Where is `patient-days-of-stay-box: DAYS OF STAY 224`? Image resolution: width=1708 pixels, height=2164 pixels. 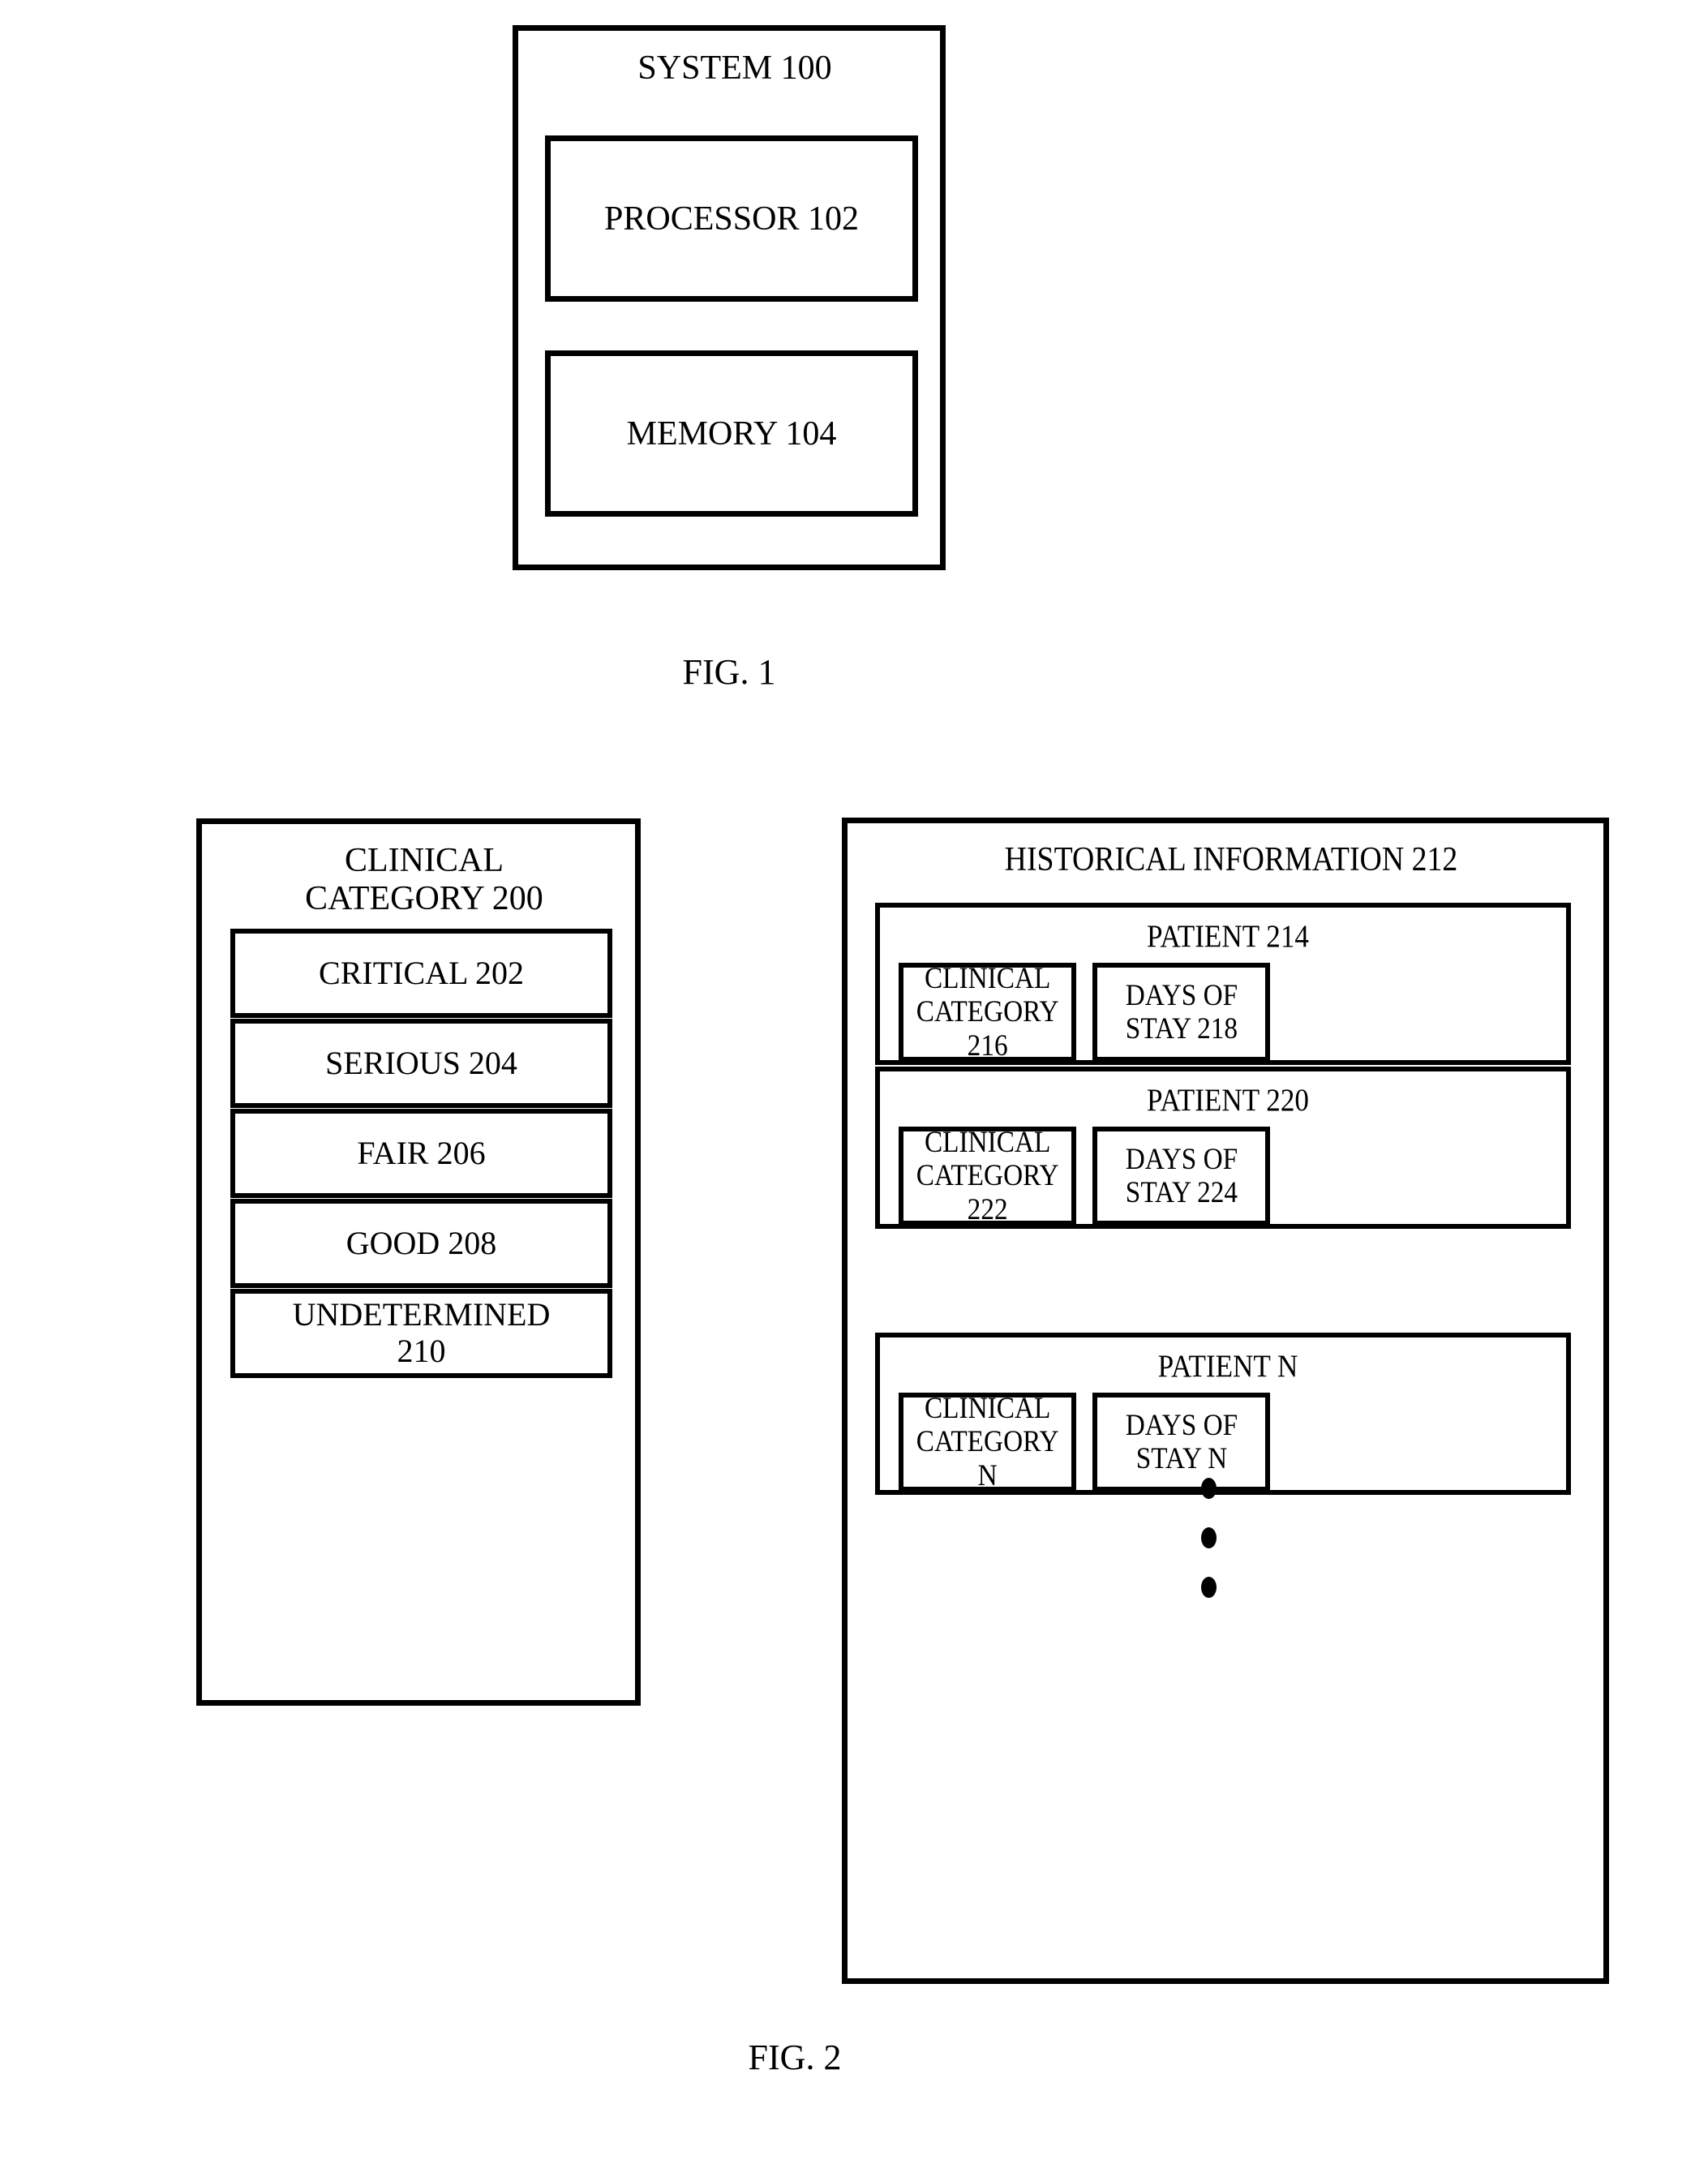
patient-days-of-stay-box: DAYS OF STAY 224 is located at coordinates (1181, 1176).